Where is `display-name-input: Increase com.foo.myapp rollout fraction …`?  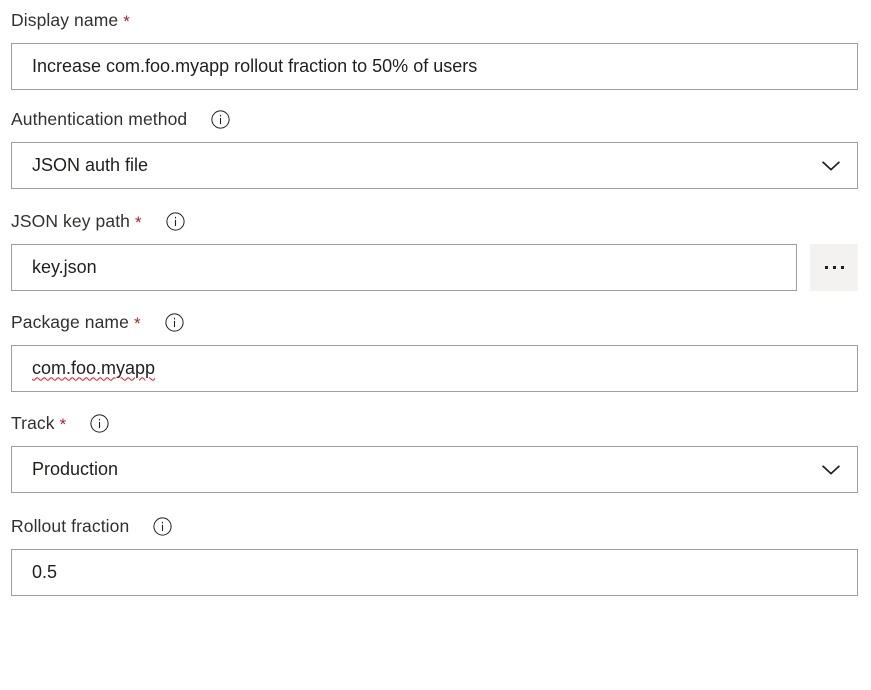 display-name-input: Increase com.foo.myapp rollout fraction … is located at coordinates (434, 66).